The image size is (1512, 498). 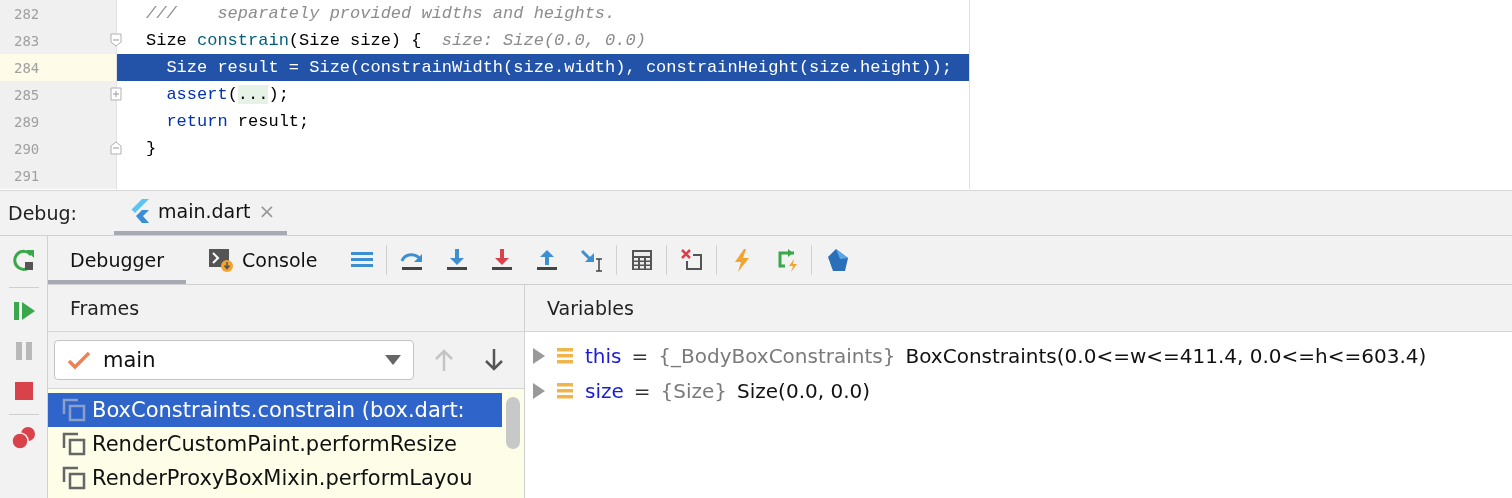 I want to click on thread-dropdown: main, so click(x=234, y=360).